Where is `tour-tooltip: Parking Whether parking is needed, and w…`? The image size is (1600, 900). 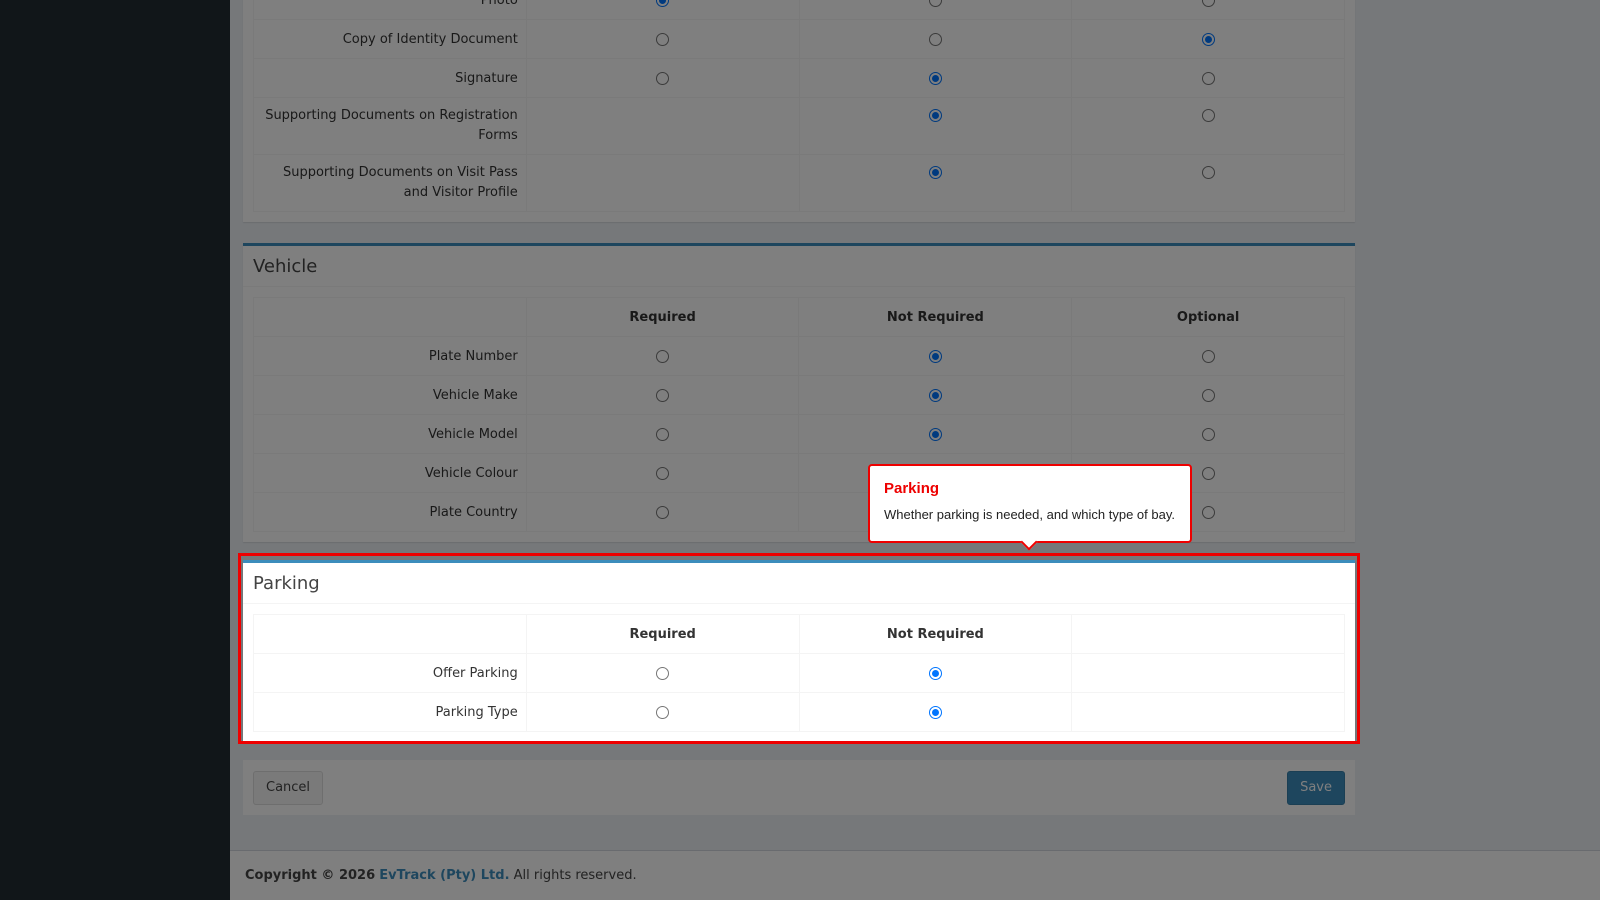 tour-tooltip: Parking Whether parking is needed, and w… is located at coordinates (1030, 503).